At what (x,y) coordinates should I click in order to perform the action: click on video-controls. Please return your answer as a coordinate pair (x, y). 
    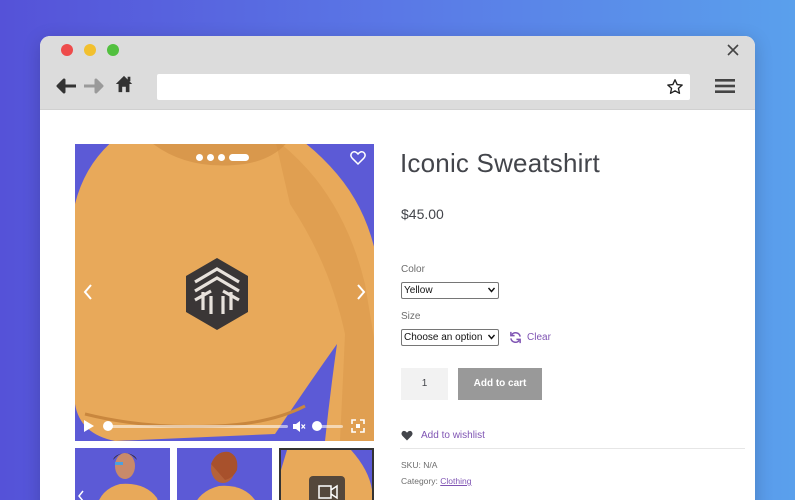
    Looking at the image, I should click on (224, 426).